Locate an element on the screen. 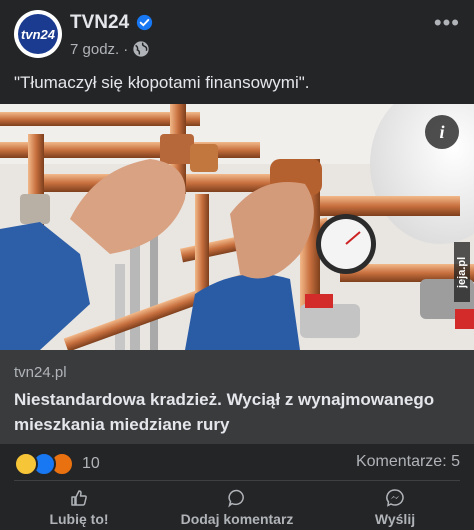  post-header: tvn24 TVN24 7 godz. · ••• is located at coordinates (237, 36).